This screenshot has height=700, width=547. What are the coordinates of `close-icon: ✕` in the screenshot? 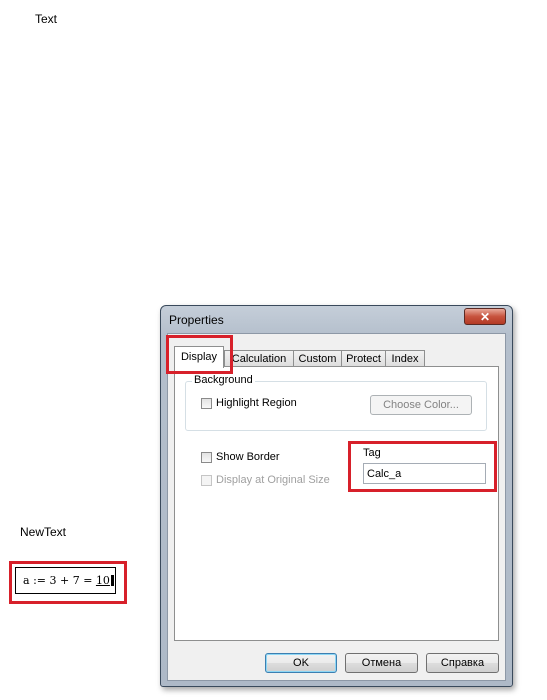 It's located at (485, 317).